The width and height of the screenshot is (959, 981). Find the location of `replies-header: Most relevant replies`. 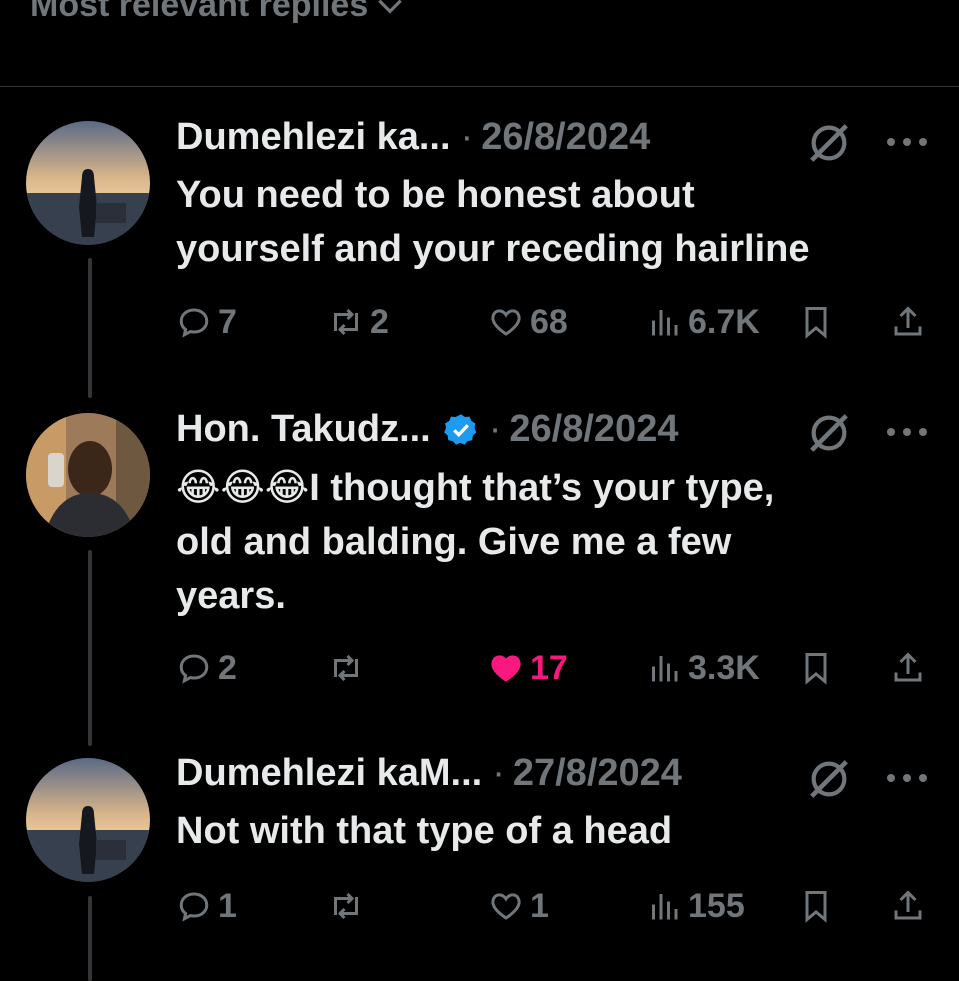

replies-header: Most relevant replies is located at coordinates (479, 43).